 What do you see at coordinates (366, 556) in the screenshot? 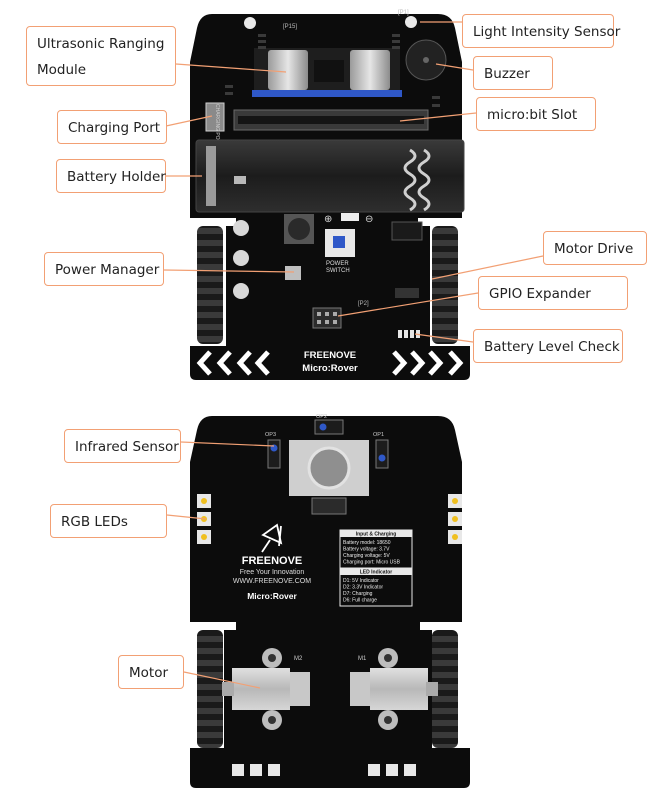
I see `info-line: Charging voltage: 5V` at bounding box center [366, 556].